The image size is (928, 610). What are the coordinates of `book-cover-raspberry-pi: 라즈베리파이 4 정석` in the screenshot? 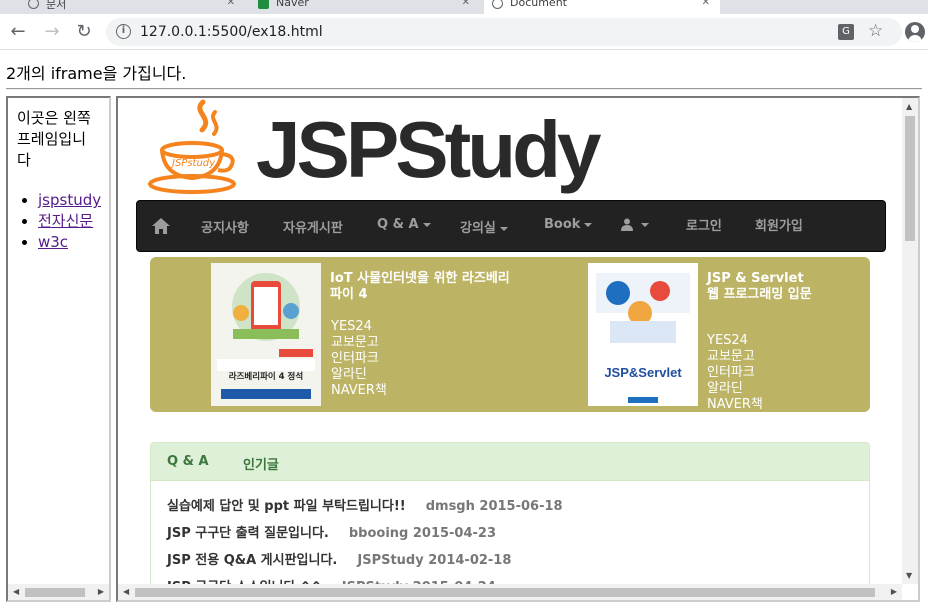 It's located at (266, 334).